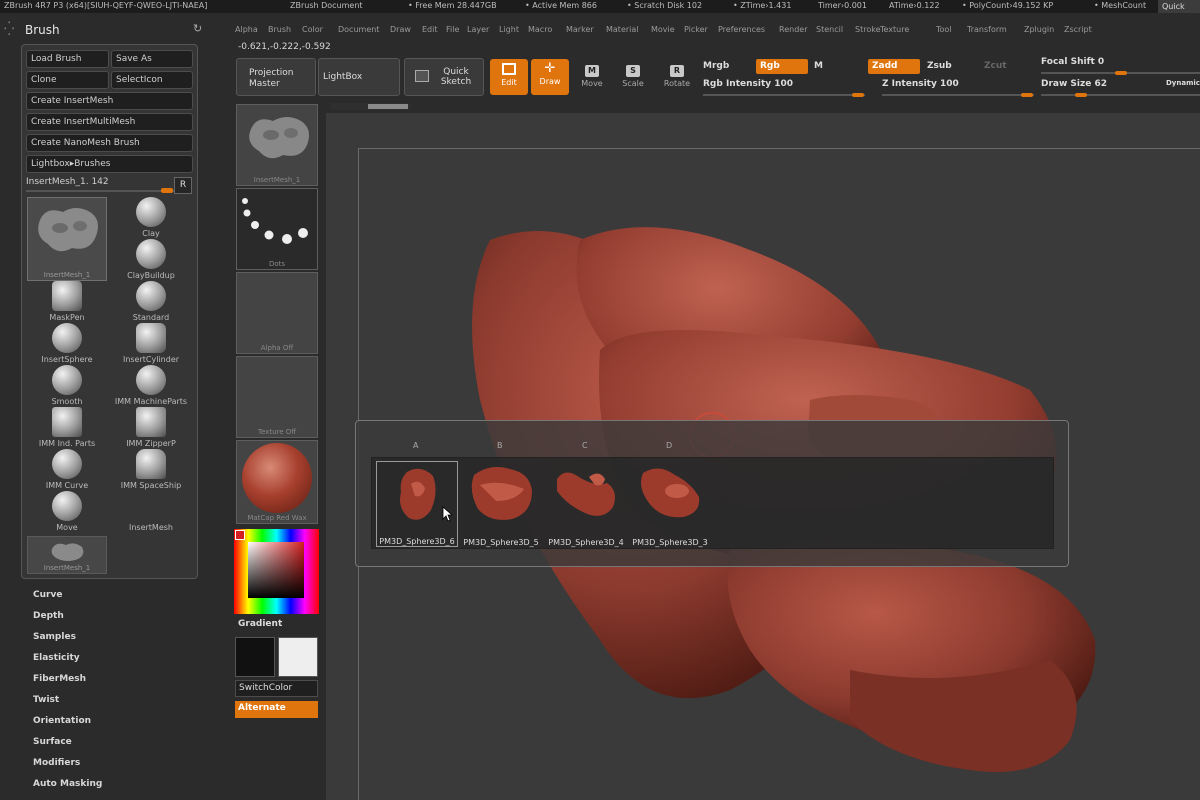 Image resolution: width=1200 pixels, height=800 pixels. Describe the element at coordinates (586, 504) in the screenshot. I see `insertmesh-item-sphere3d-4: PM3D_Sphere3D_4` at that location.